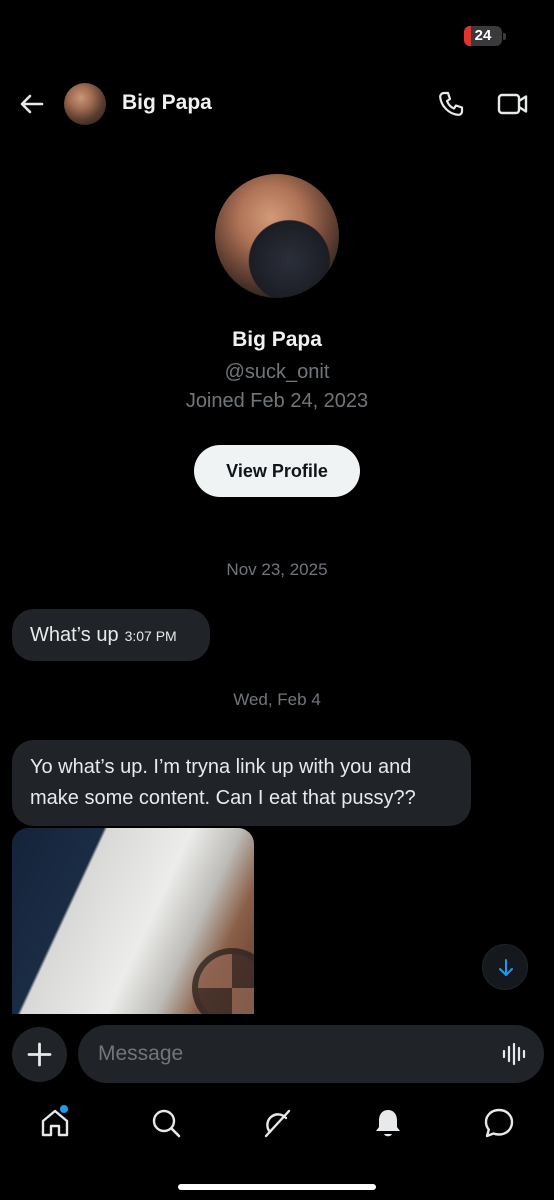 The height and width of the screenshot is (1200, 554). Describe the element at coordinates (277, 339) in the screenshot. I see `profile-name: Big Papa` at that location.